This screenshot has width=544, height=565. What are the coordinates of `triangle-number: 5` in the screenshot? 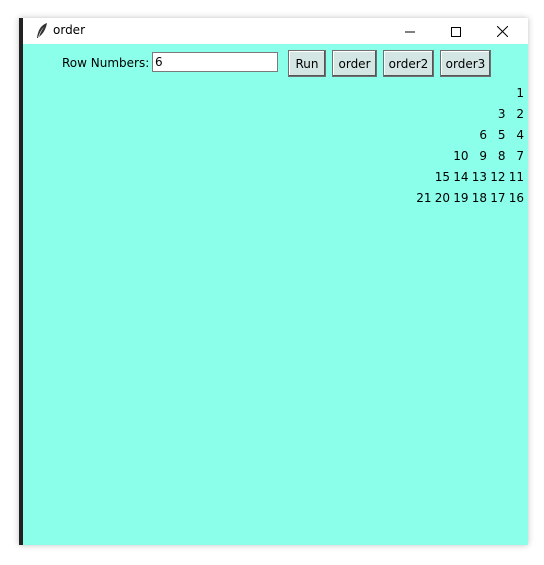 It's located at (501, 135).